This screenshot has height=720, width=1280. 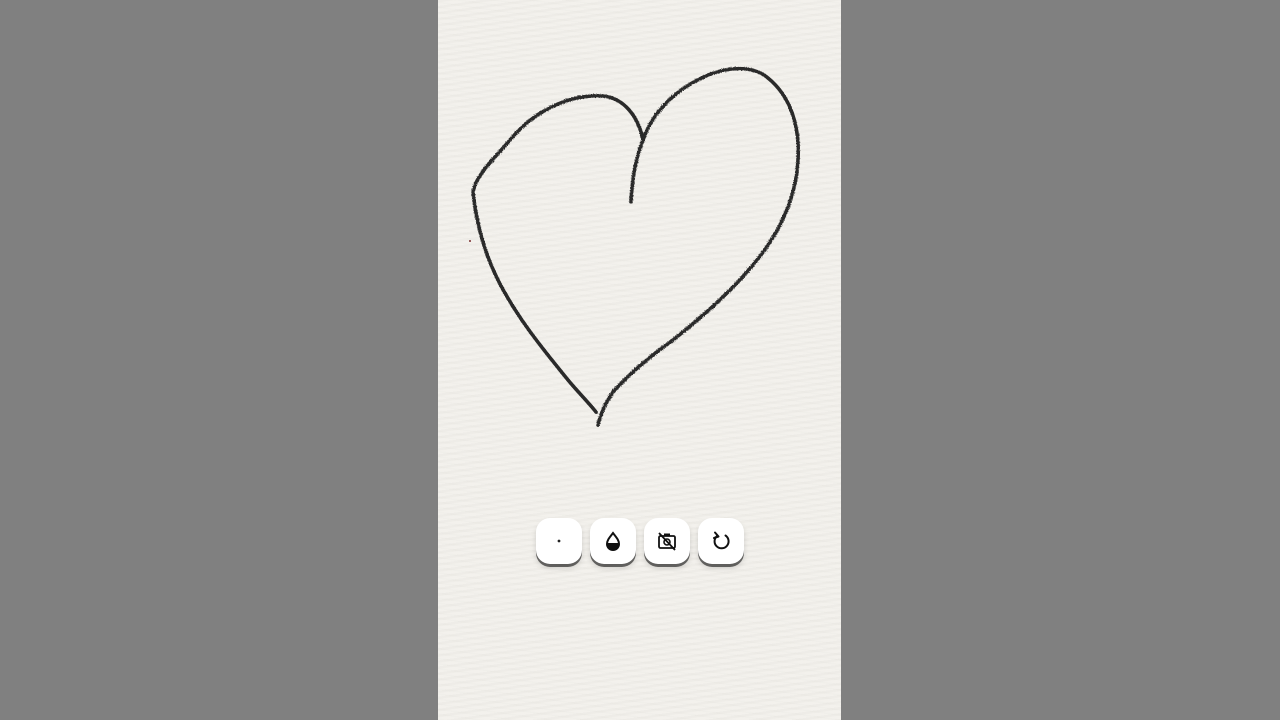 I want to click on camera-off-button, so click(x=667, y=541).